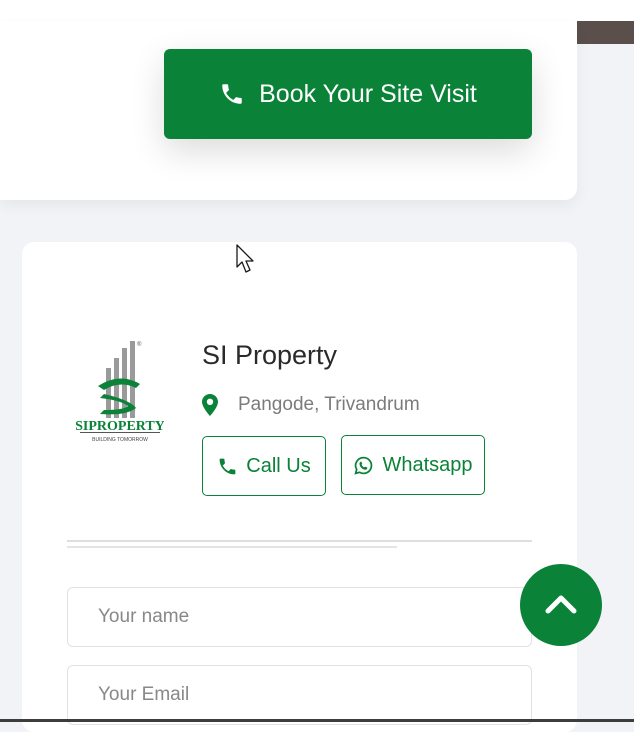 The height and width of the screenshot is (732, 634). What do you see at coordinates (278, 465) in the screenshot?
I see `call-us-label: Call Us` at bounding box center [278, 465].